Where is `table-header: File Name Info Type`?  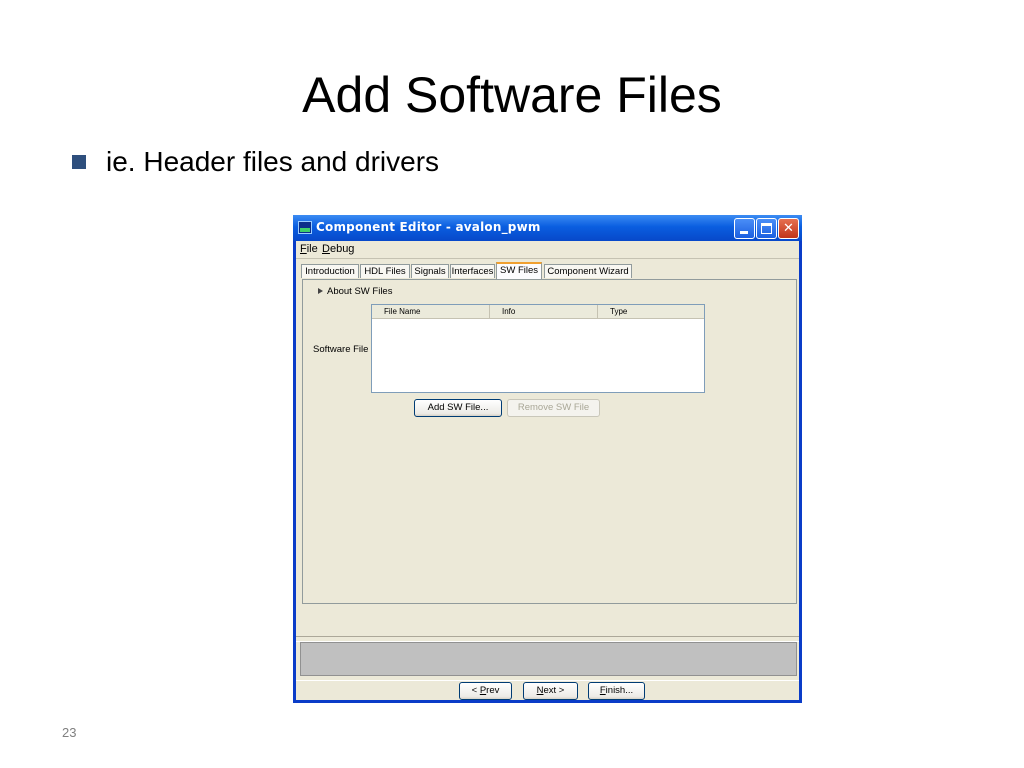 table-header: File Name Info Type is located at coordinates (538, 312).